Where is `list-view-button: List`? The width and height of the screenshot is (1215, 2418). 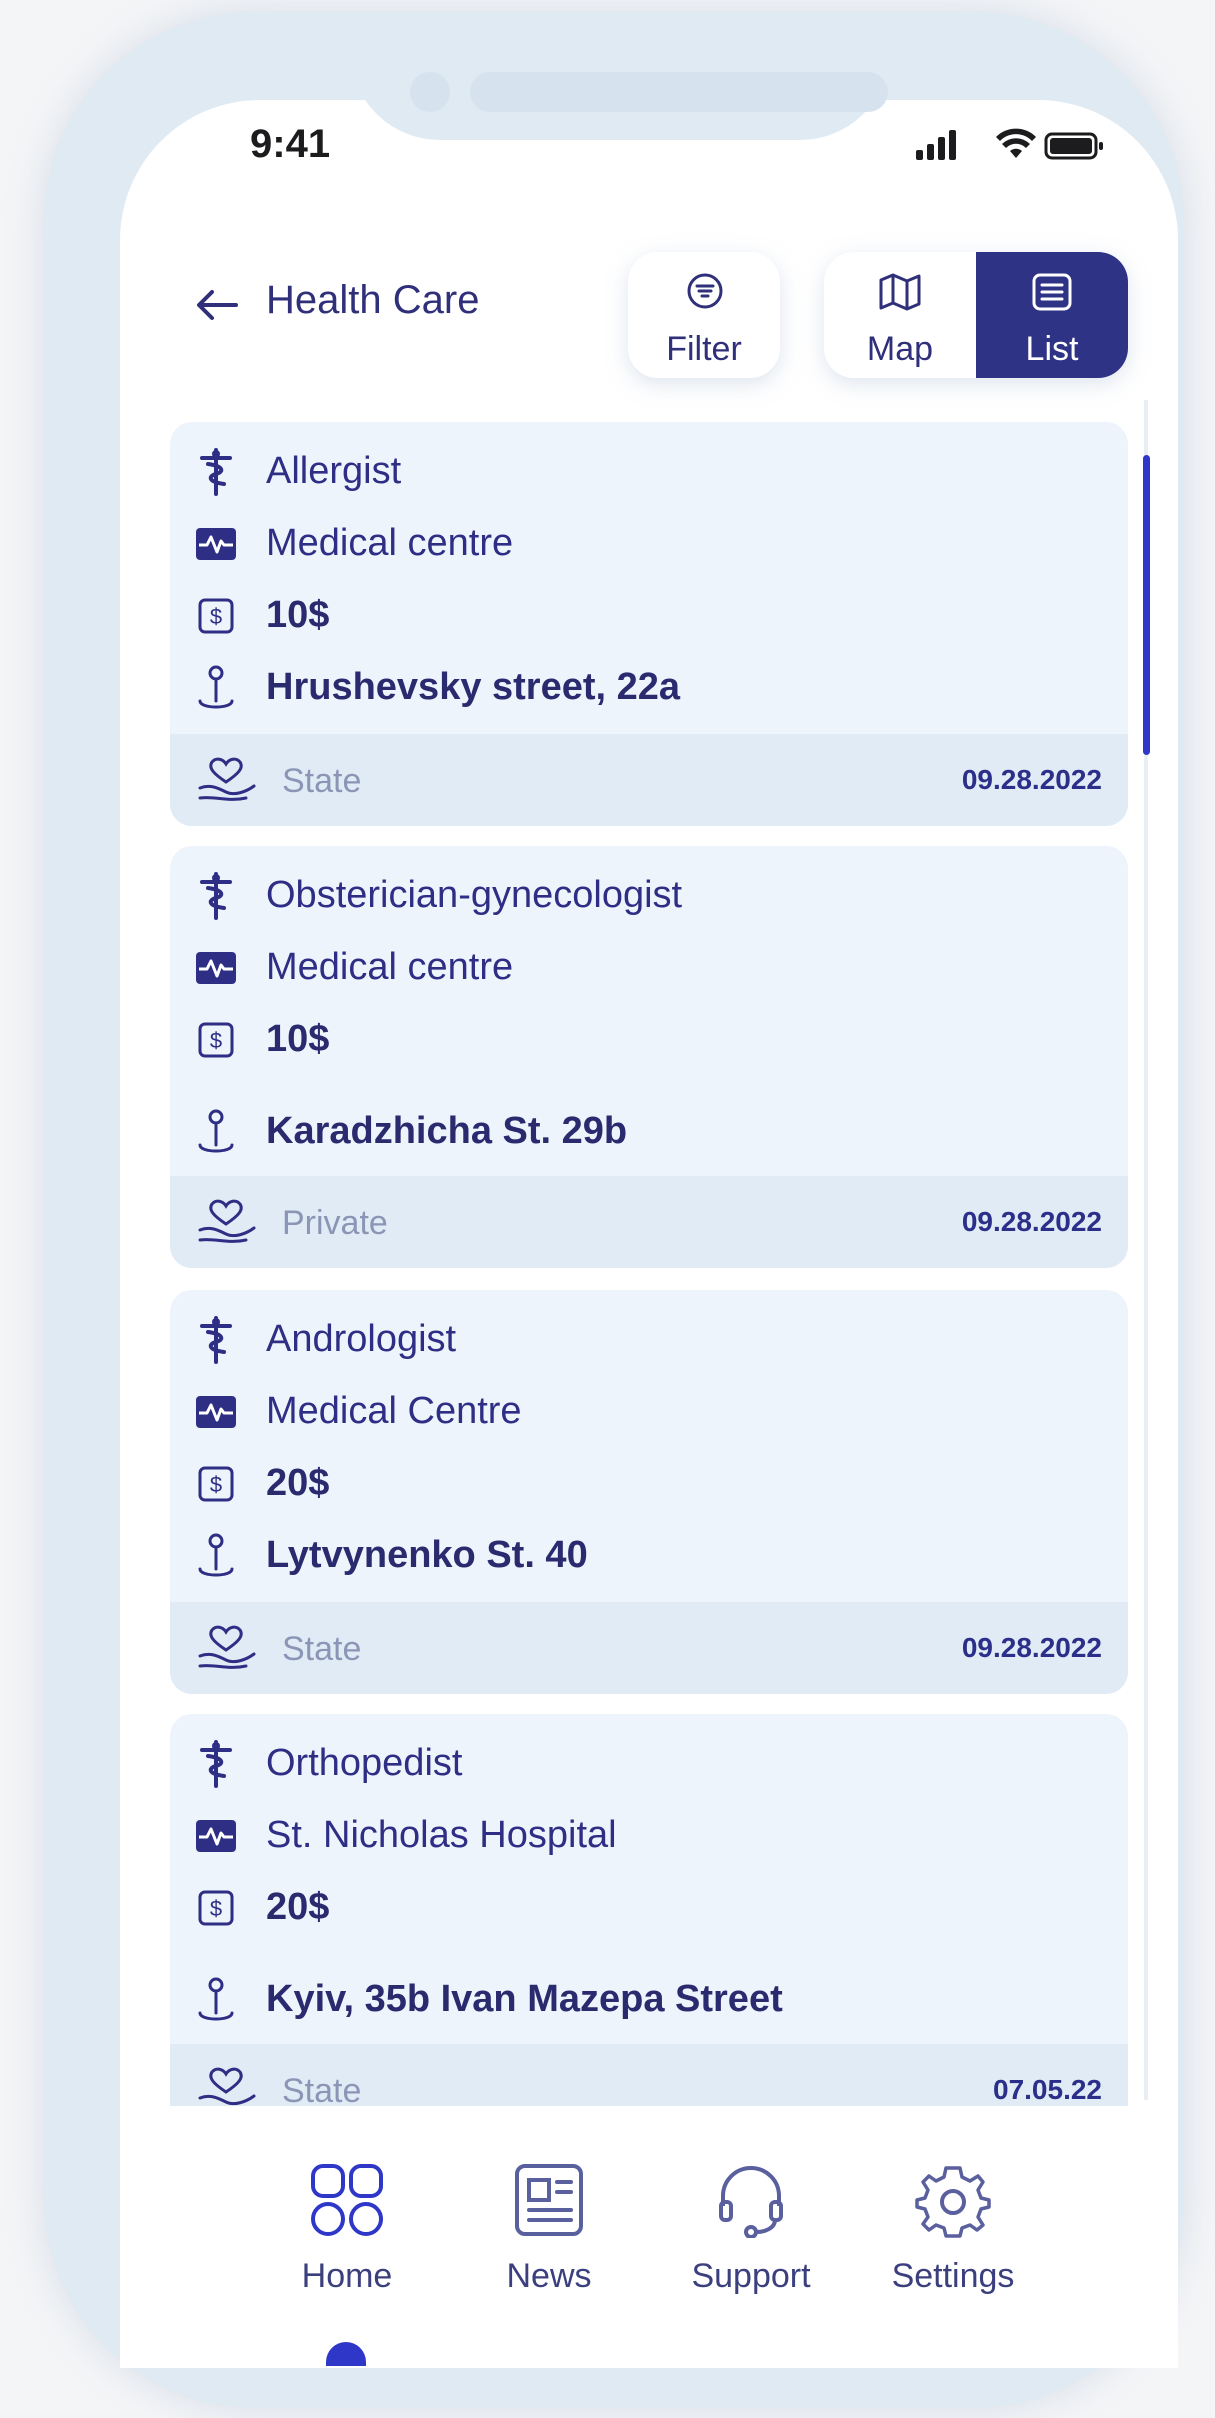 list-view-button: List is located at coordinates (1052, 315).